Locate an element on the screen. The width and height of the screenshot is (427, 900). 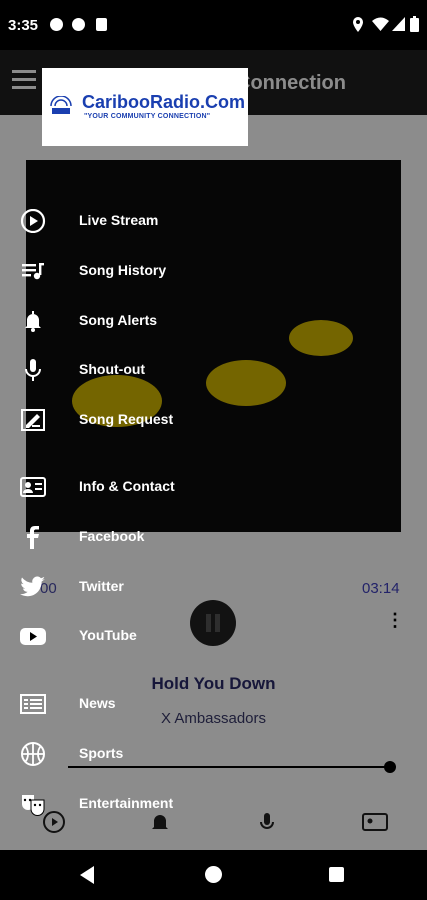
status-time: 3:35 is located at coordinates (23, 25).